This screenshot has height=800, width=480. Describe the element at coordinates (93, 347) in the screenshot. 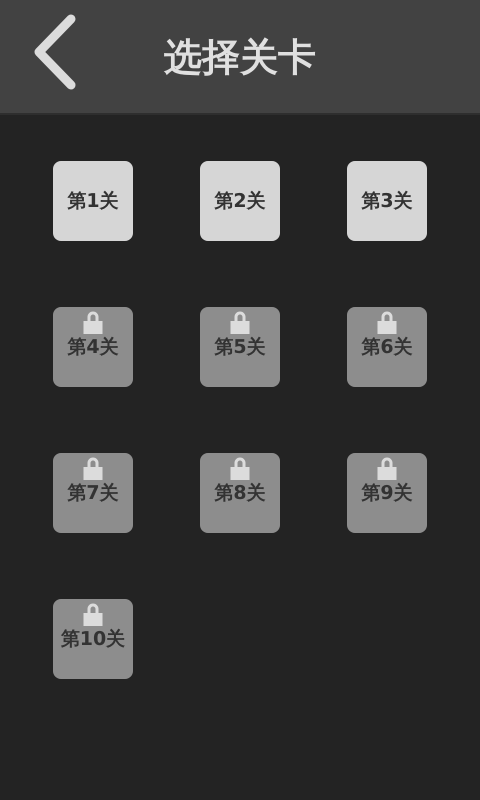

I see `locked-level-button: 第4关` at that location.